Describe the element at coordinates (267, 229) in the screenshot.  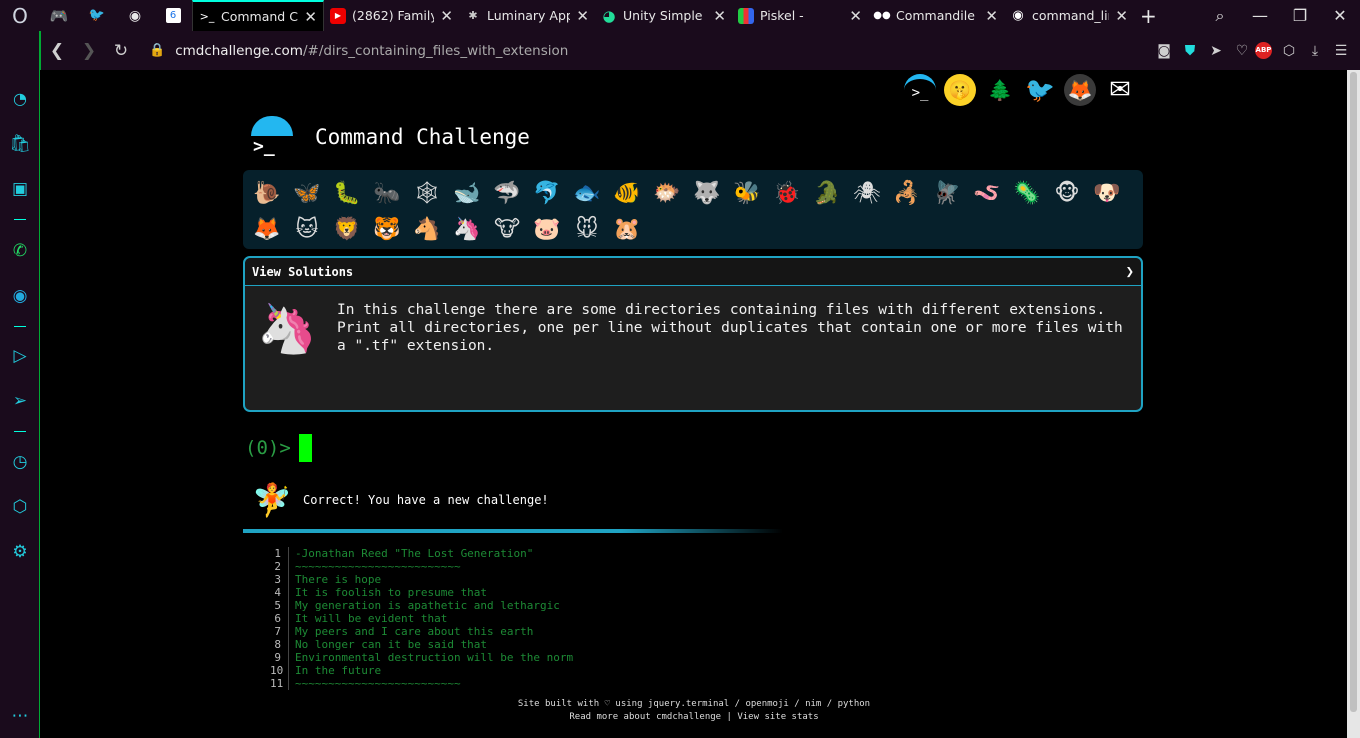
I see `fox-icon: 🦊` at that location.